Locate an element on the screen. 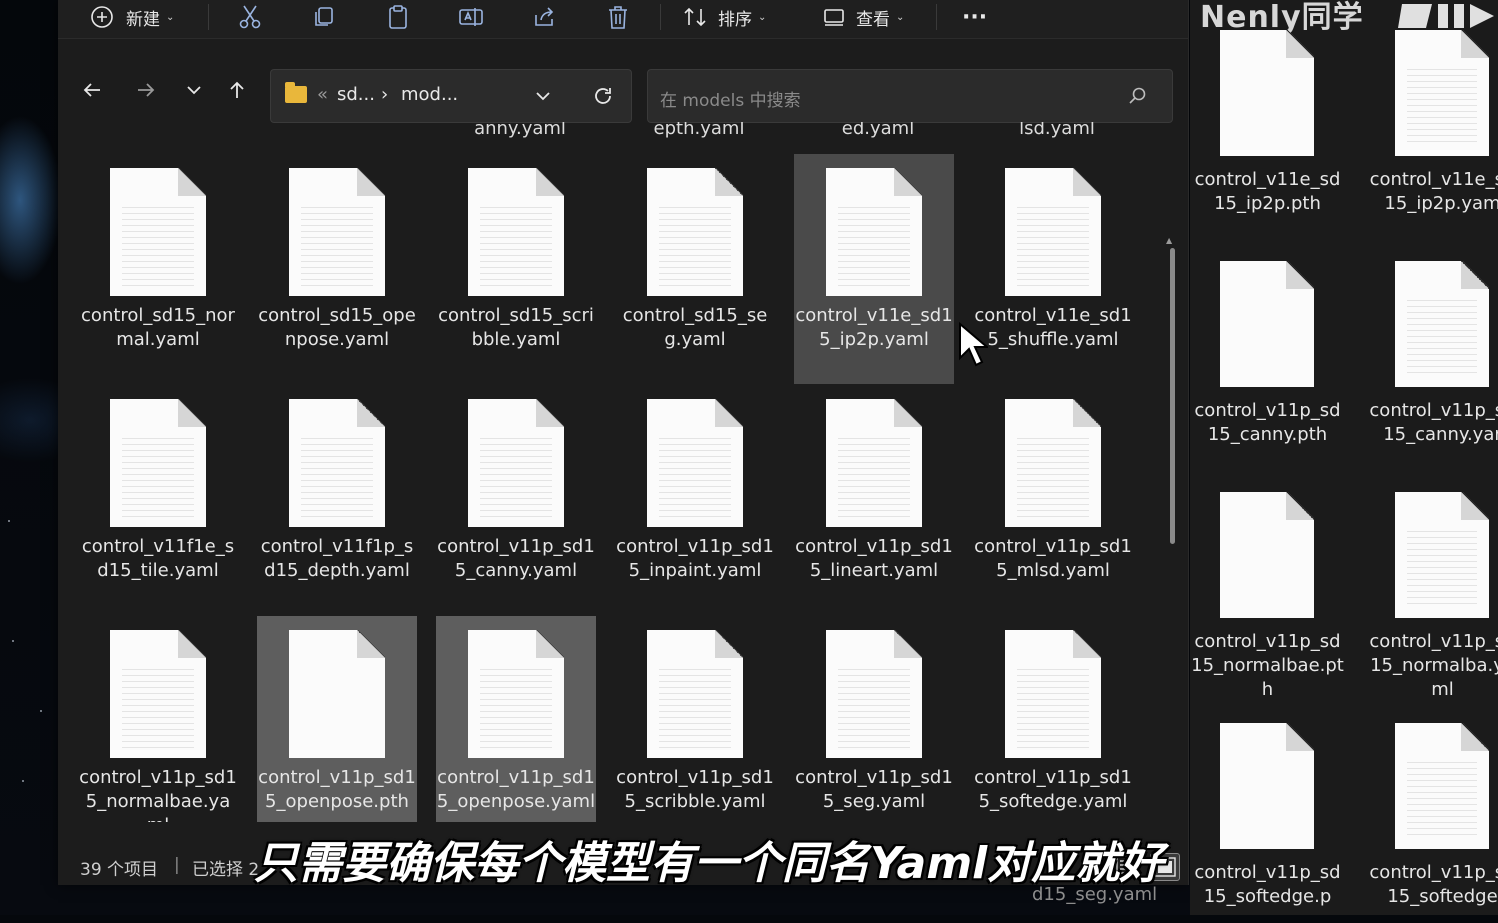 The height and width of the screenshot is (923, 1498). forward-button is located at coordinates (146, 90).